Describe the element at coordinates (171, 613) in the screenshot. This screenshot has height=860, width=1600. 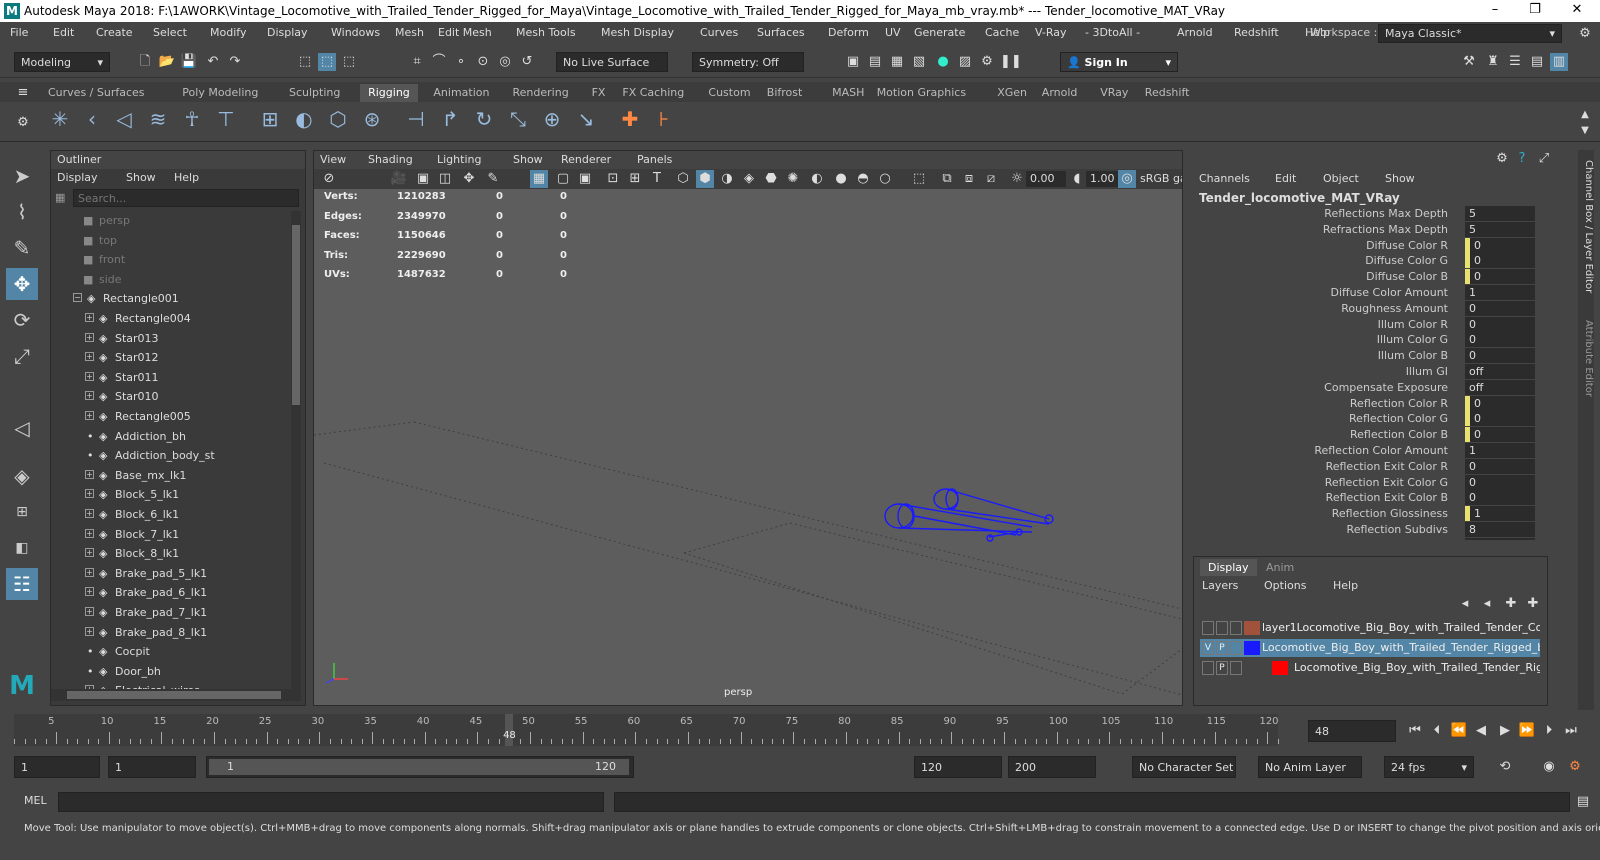
I see `outliner-item: + ◈ Brake_pad_7_lk1` at that location.